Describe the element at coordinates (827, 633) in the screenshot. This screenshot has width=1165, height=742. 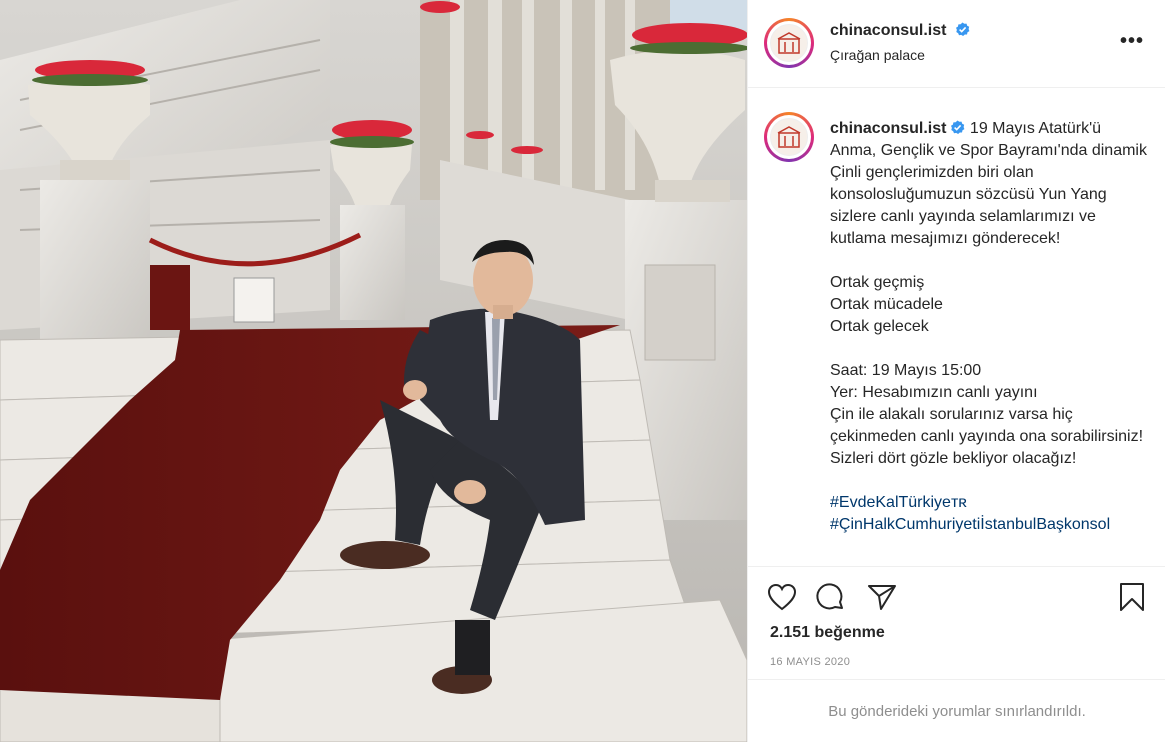
I see `likes-count: 2.151 beğenme` at that location.